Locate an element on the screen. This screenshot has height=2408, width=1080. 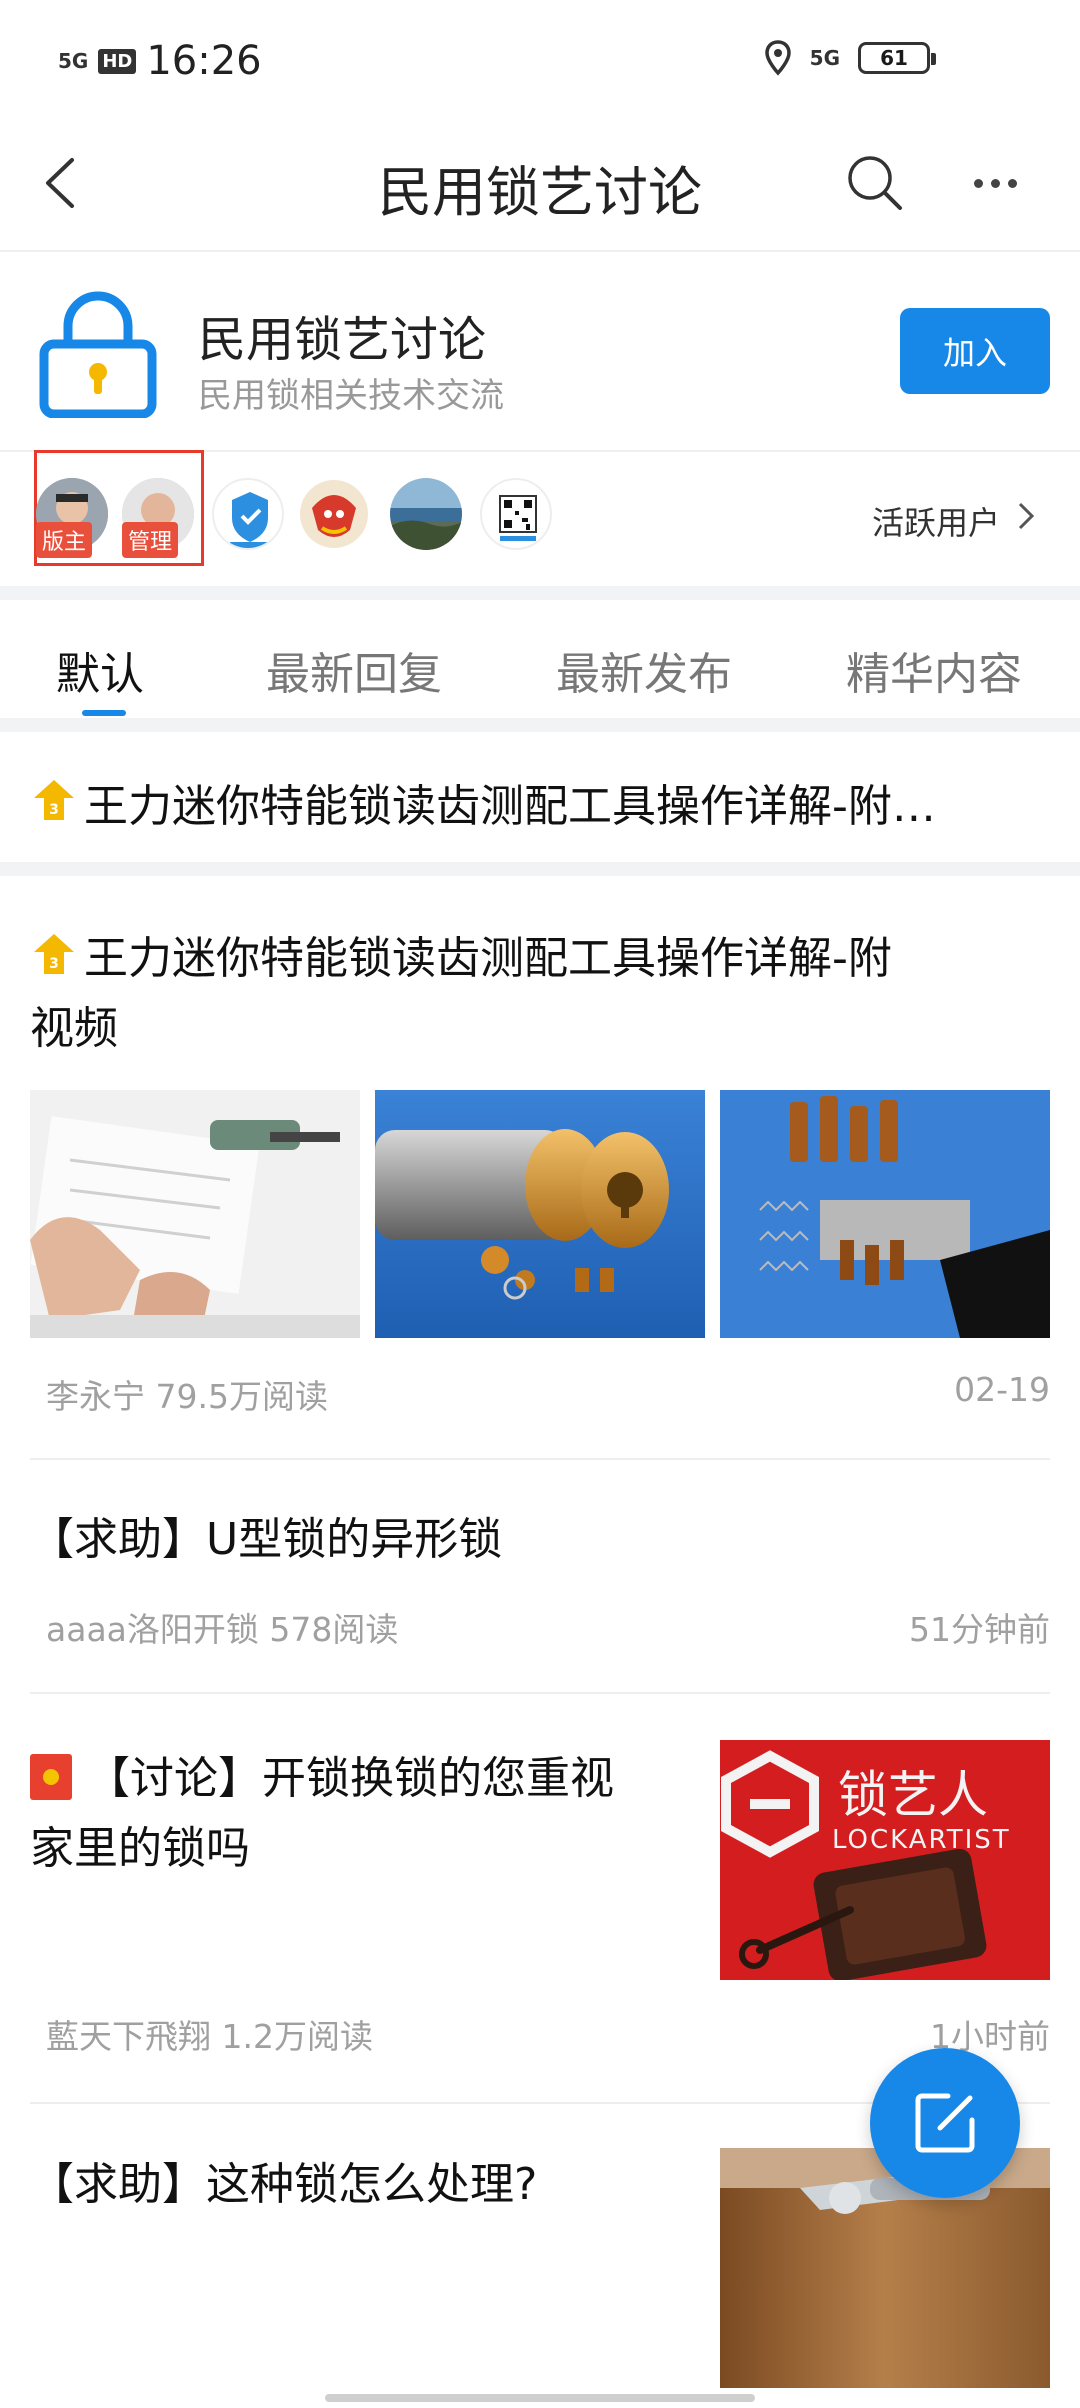
post-author-views: aaaa洛阳开锁 578阅读 is located at coordinates (222, 1629).